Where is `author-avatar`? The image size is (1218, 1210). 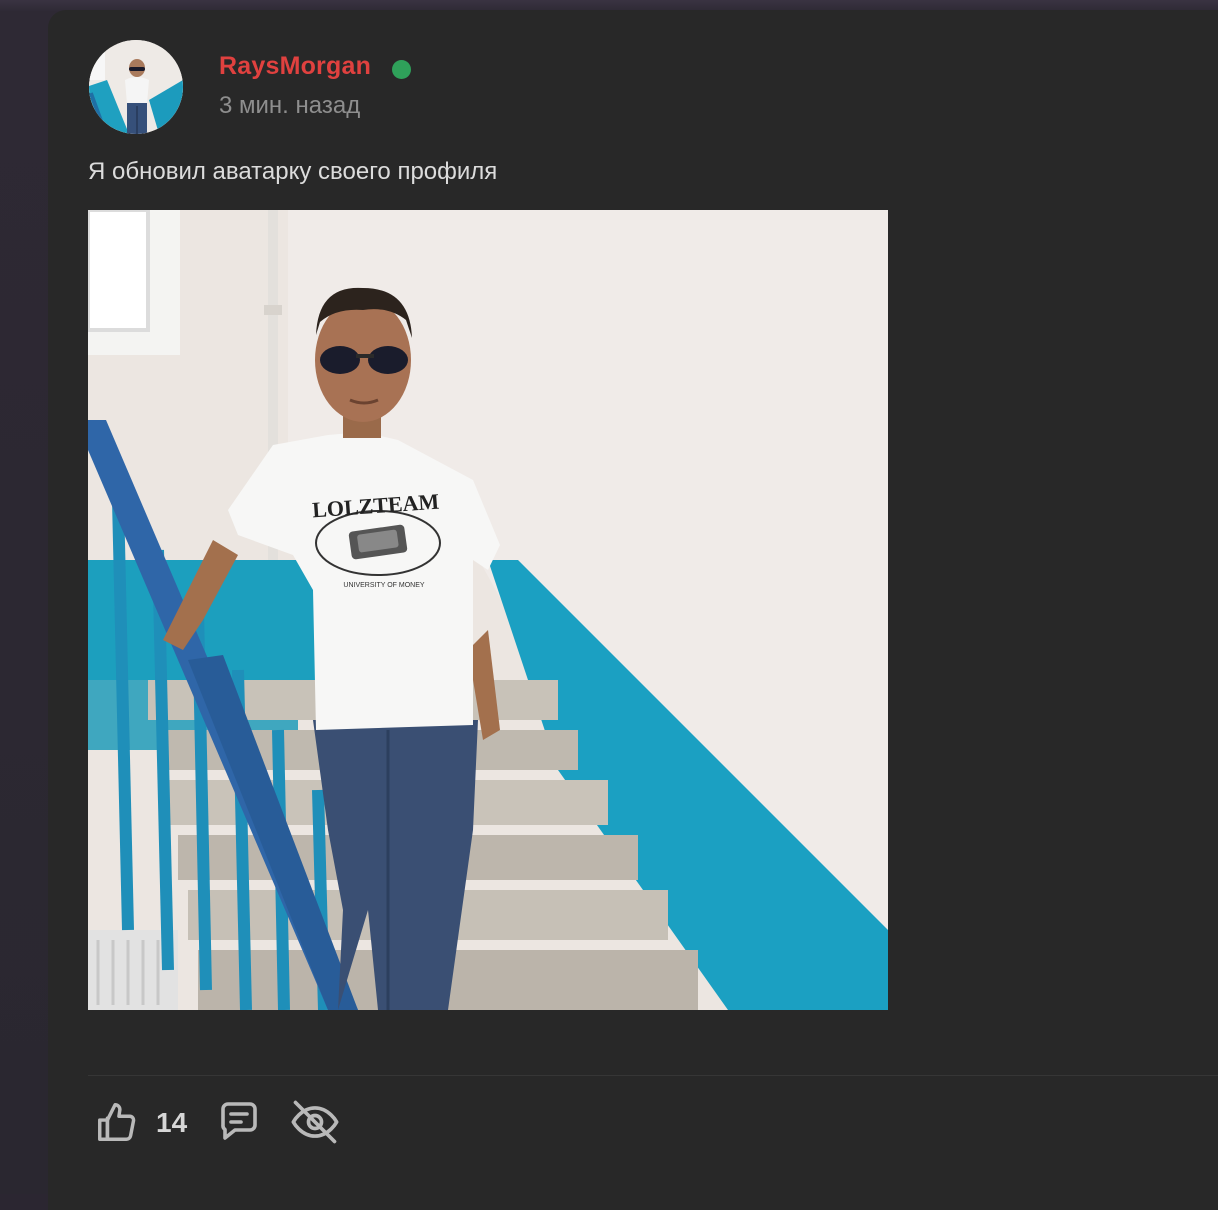
author-avatar is located at coordinates (136, 87).